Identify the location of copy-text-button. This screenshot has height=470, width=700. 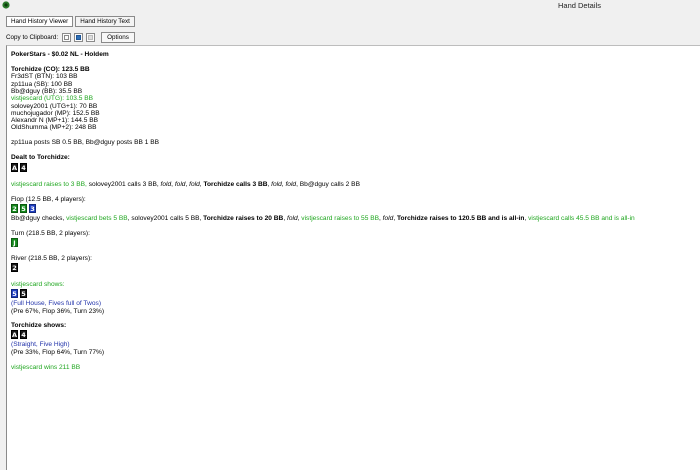
(67, 37).